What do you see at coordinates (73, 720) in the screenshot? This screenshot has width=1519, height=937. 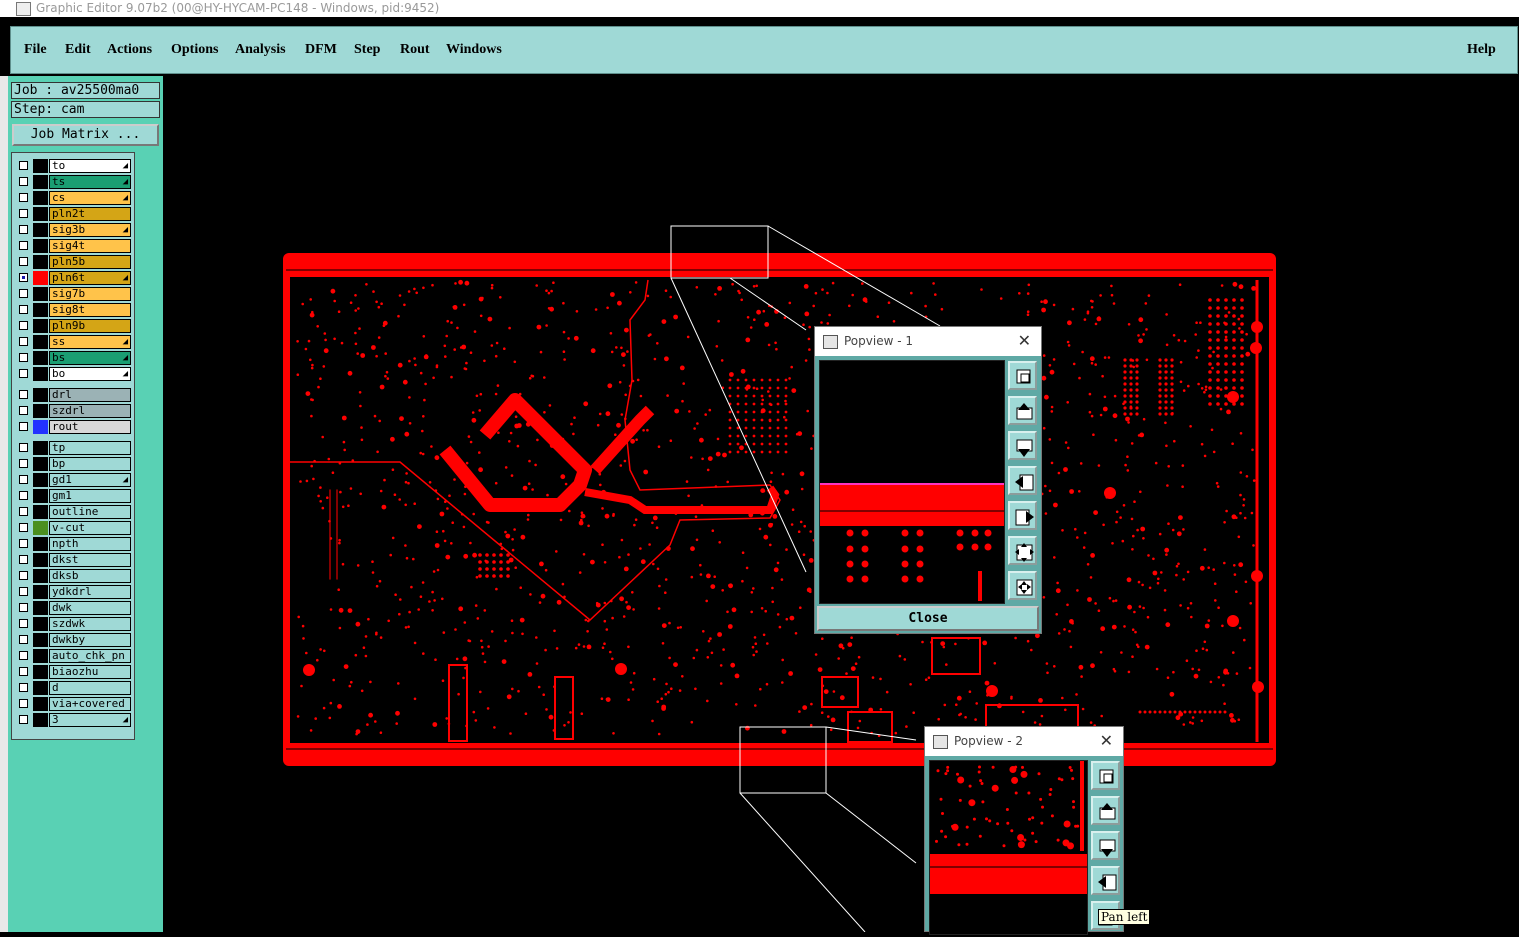 I see `layer-row-3: 3 ◢` at bounding box center [73, 720].